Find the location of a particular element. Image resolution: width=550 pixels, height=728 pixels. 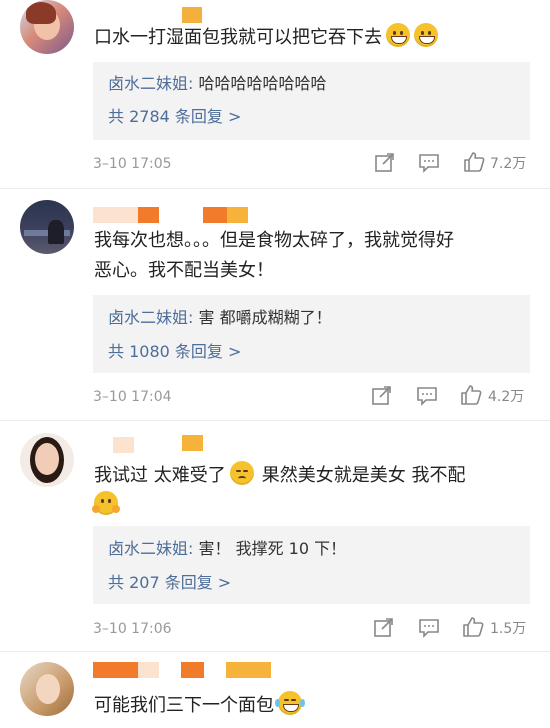

reply-text: 害 都嚼成糊糊了！ is located at coordinates (265, 317).